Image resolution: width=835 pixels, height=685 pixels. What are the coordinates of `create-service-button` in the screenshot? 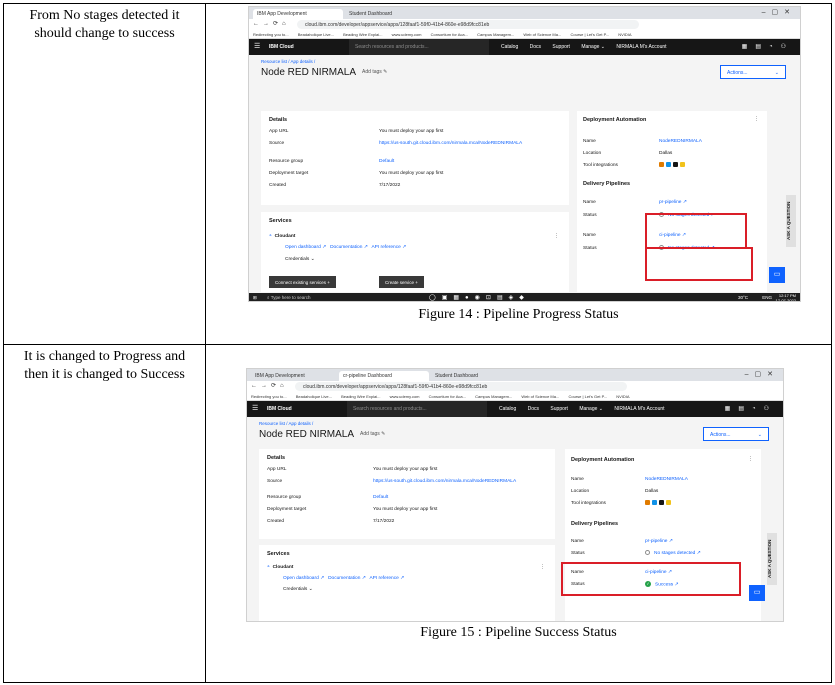 It's located at (400, 621).